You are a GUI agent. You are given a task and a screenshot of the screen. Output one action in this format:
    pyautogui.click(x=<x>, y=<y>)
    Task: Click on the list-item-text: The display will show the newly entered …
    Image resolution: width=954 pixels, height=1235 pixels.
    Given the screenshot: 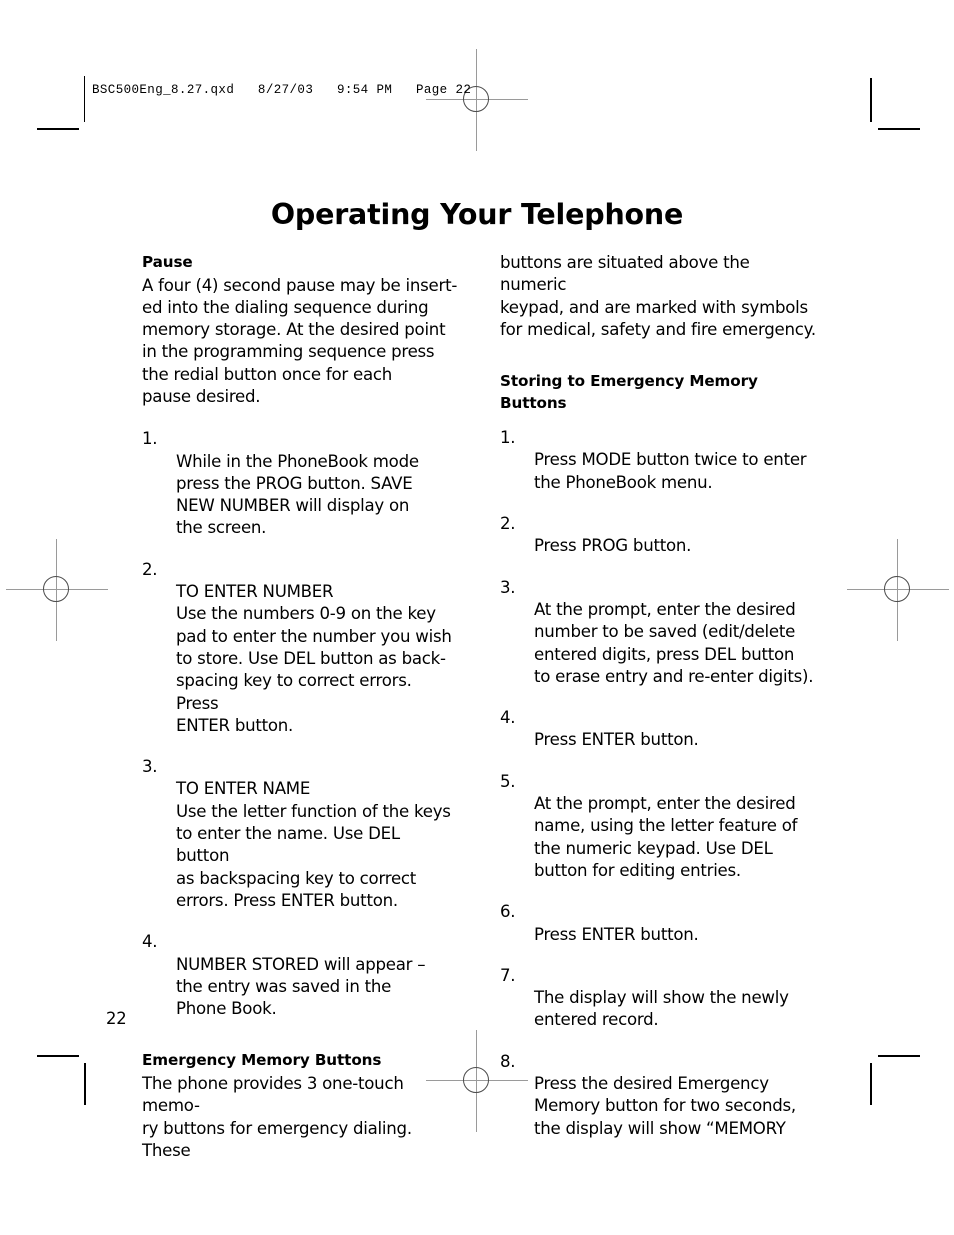 What is the action you would take?
    pyautogui.click(x=661, y=1009)
    